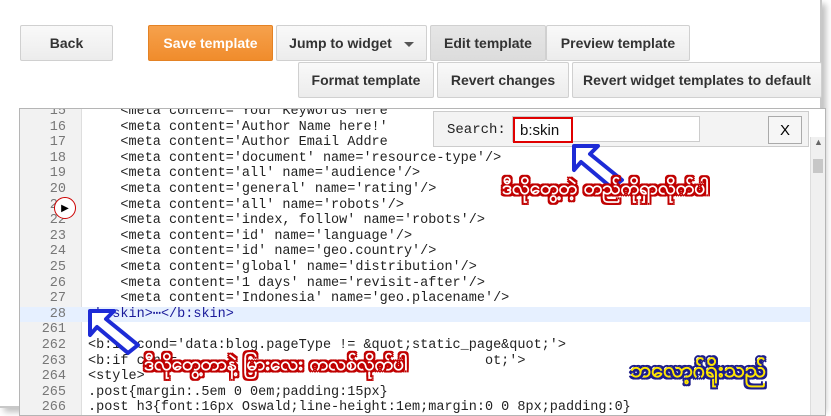  Describe the element at coordinates (262, 189) in the screenshot. I see `code-text: <meta content='general' name='rating'/>` at that location.